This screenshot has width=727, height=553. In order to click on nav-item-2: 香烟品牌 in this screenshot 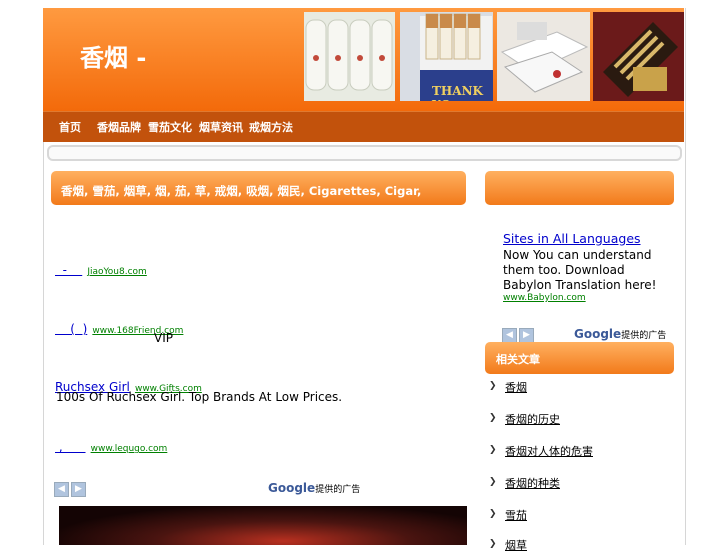, I will do `click(119, 127)`.